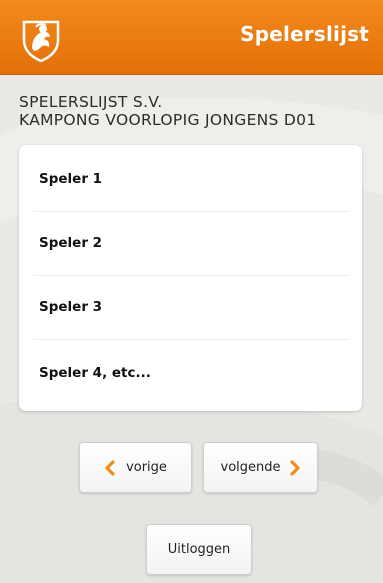  I want to click on list-item: Speler 1, so click(190, 179).